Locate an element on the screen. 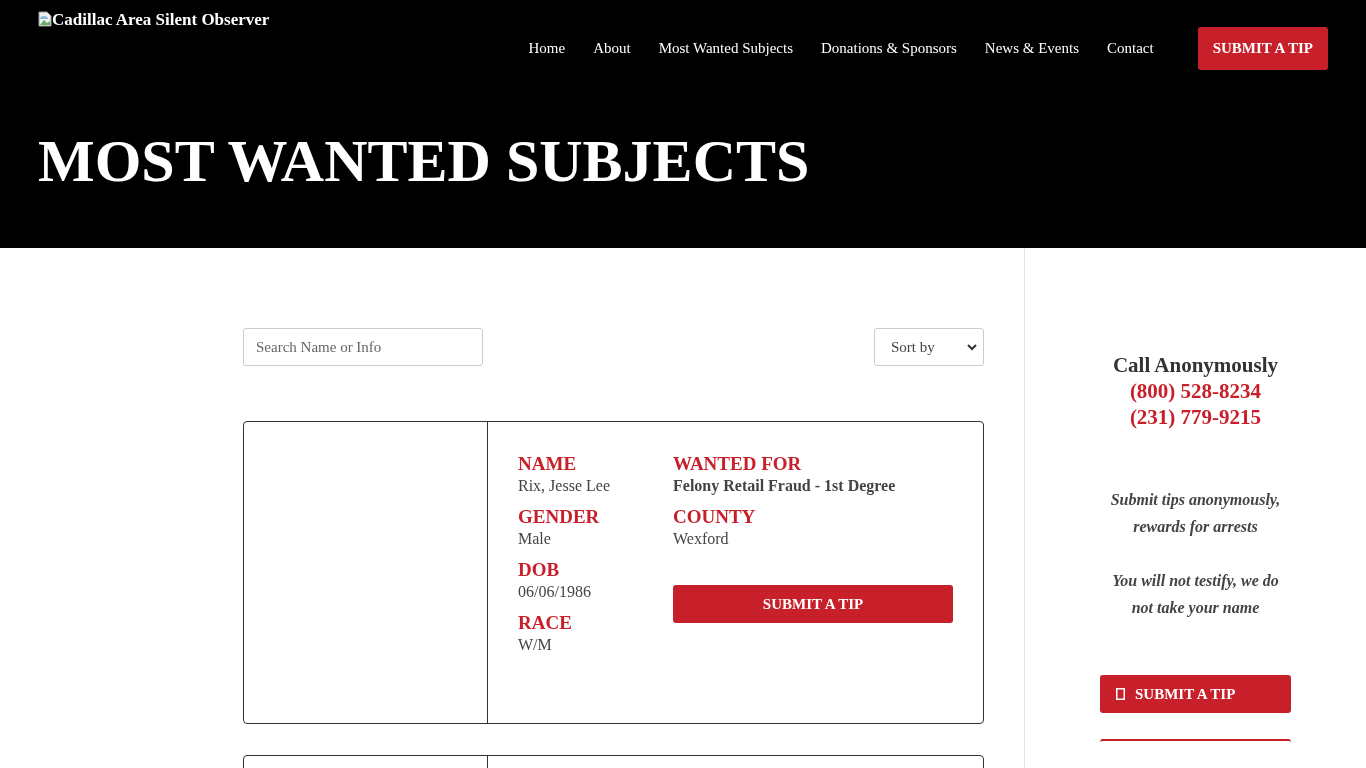  field-value: Rix, Jesse Lee is located at coordinates (564, 486).